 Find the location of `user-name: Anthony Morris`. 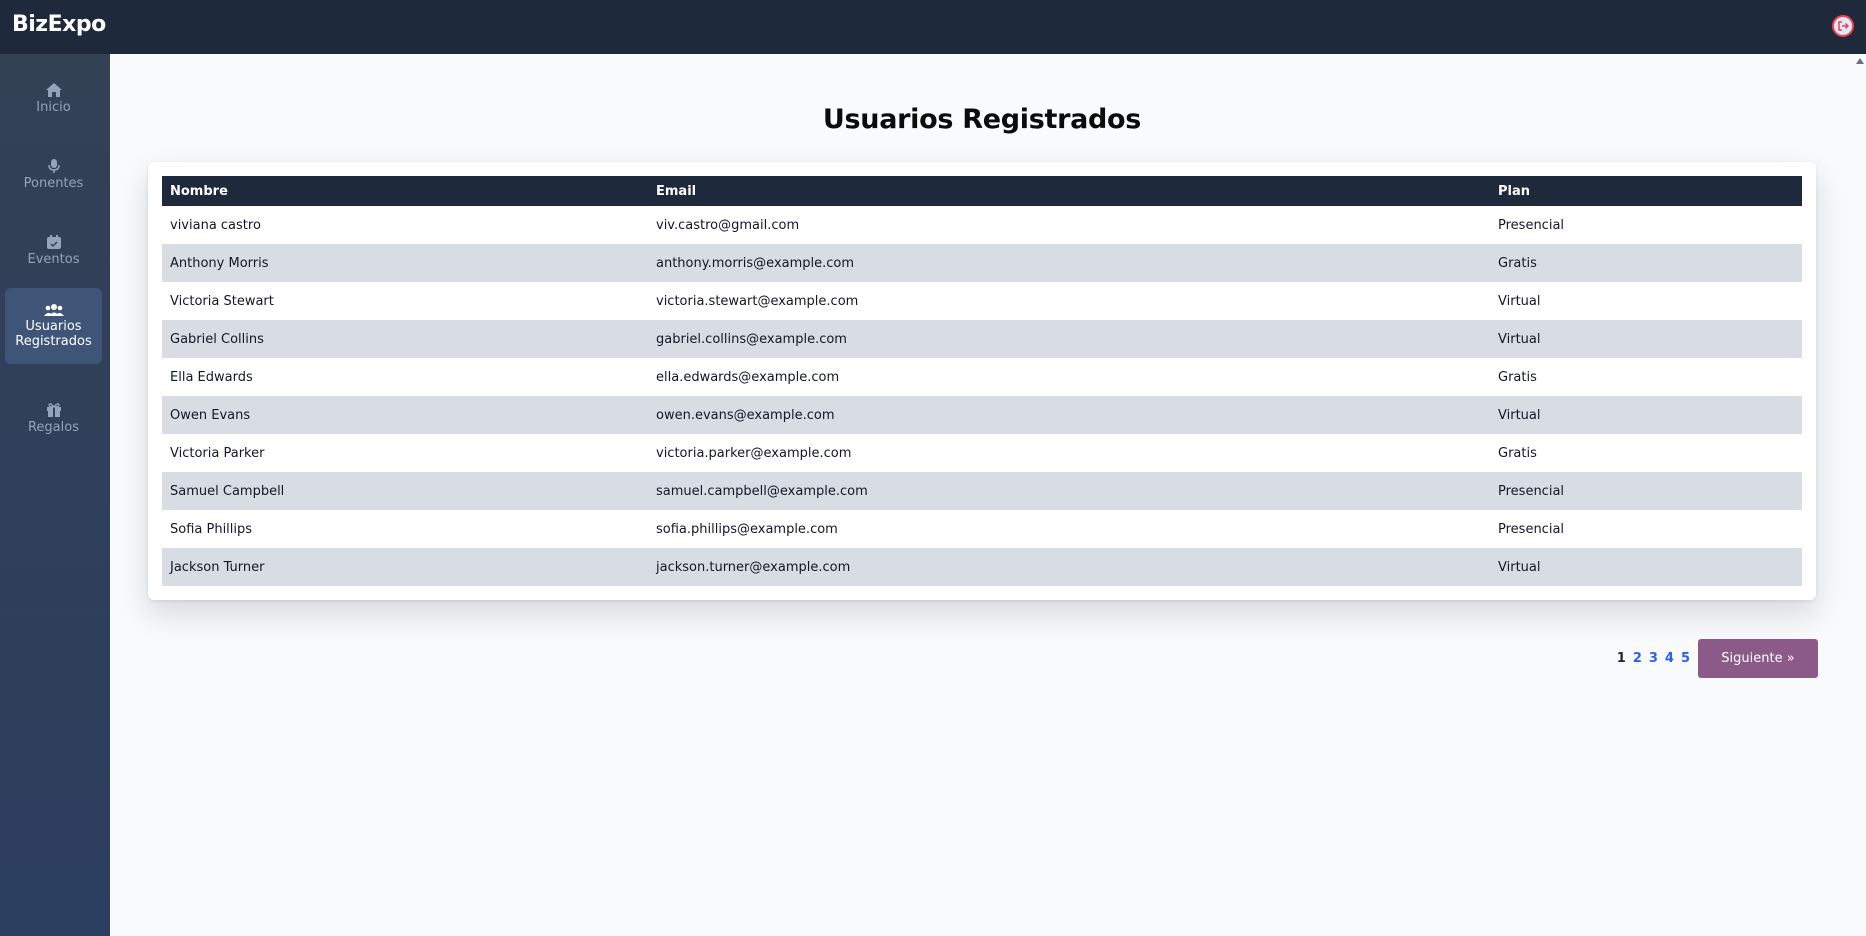

user-name: Anthony Morris is located at coordinates (219, 263).